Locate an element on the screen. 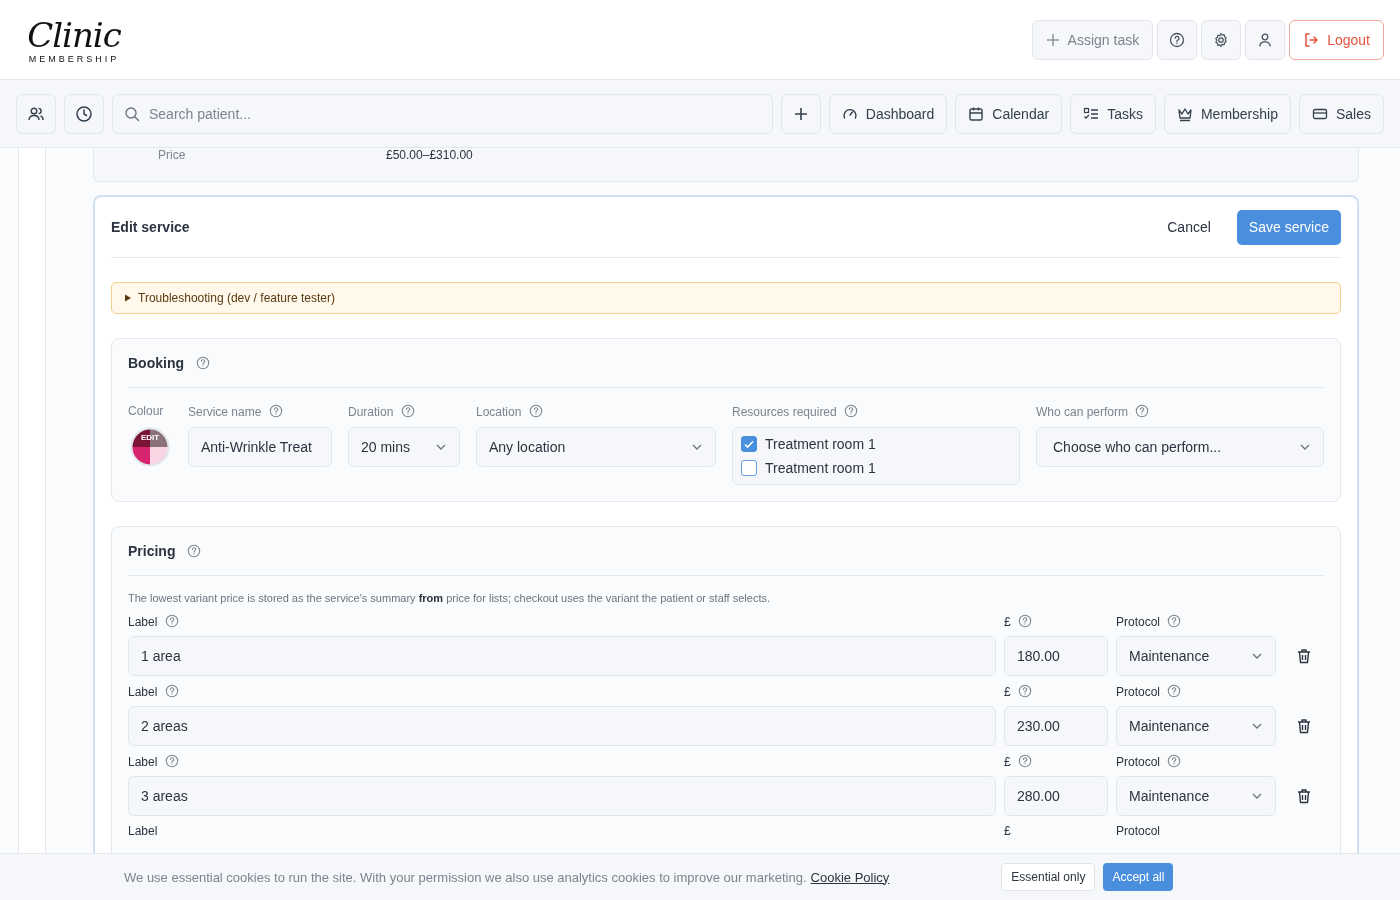 The image size is (1400, 900). nav-button: Dashboard is located at coordinates (888, 113).